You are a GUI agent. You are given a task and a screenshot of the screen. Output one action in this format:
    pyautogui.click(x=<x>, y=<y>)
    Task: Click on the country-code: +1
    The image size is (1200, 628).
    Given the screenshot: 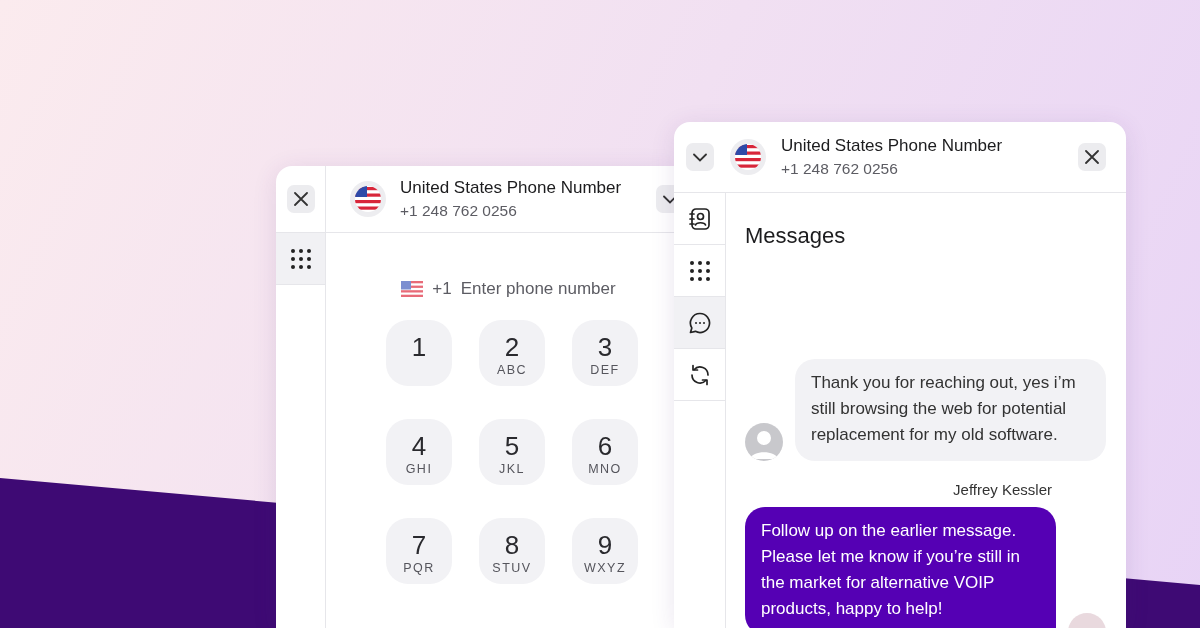 What is the action you would take?
    pyautogui.click(x=442, y=289)
    